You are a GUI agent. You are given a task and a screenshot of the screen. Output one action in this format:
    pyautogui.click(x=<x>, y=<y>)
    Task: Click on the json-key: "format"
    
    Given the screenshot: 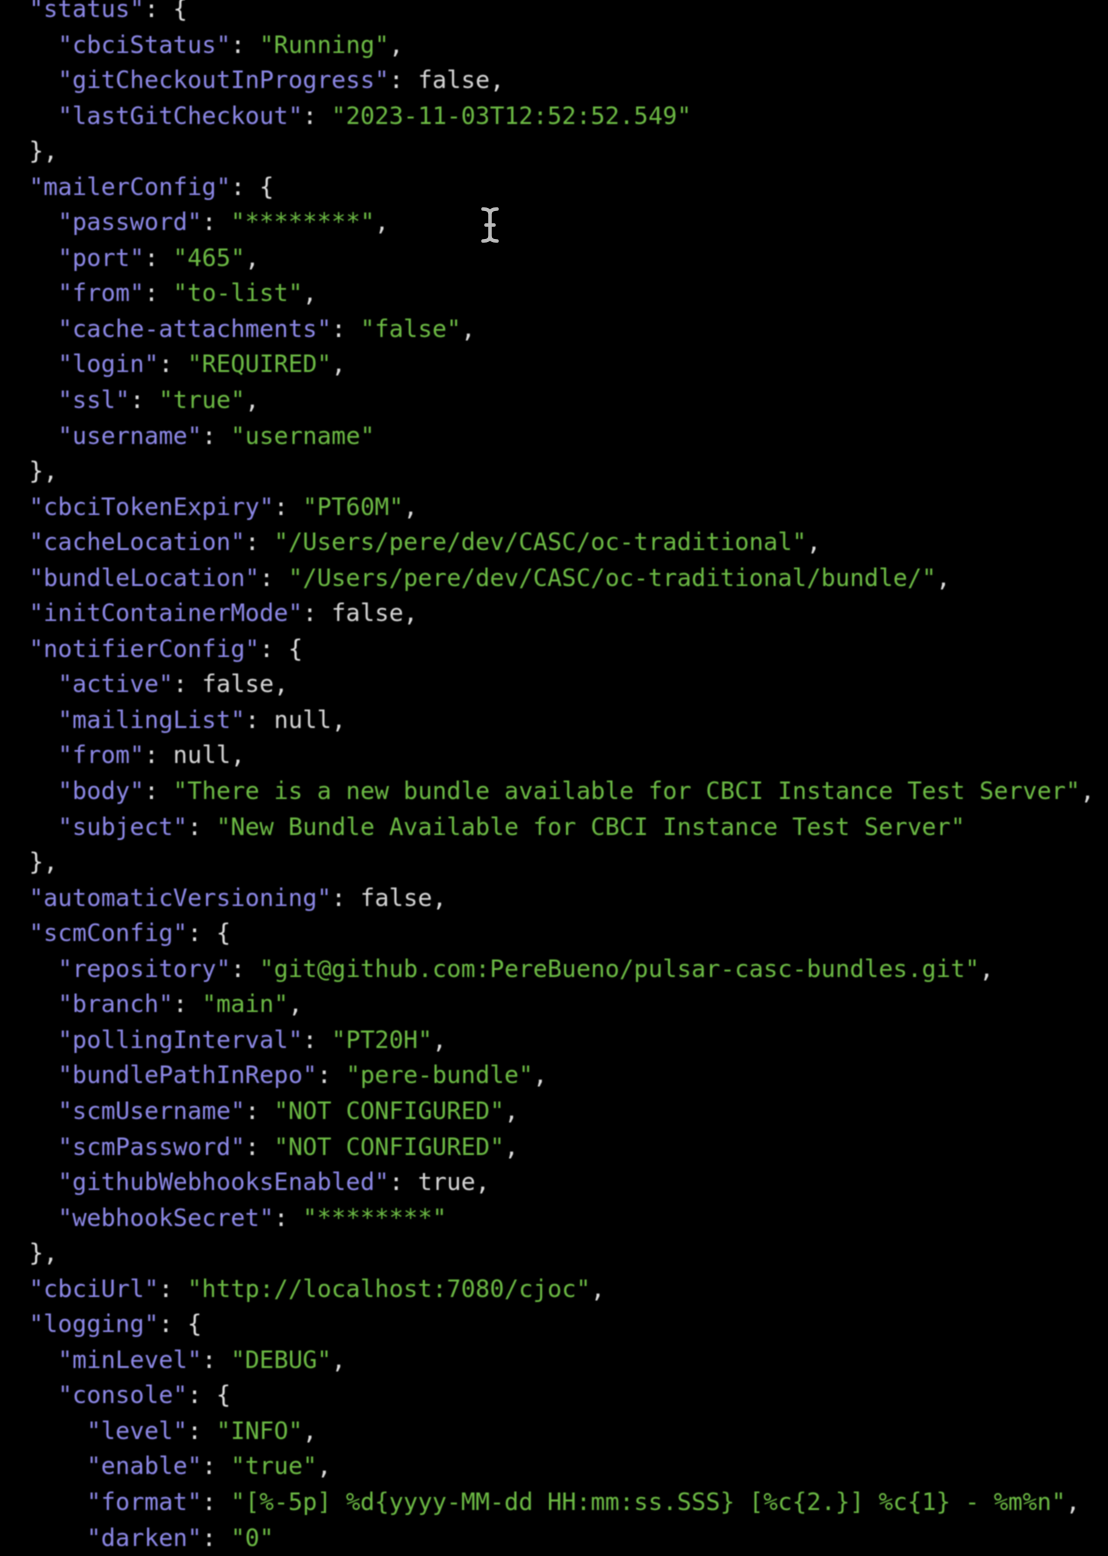 What is the action you would take?
    pyautogui.click(x=144, y=1501)
    